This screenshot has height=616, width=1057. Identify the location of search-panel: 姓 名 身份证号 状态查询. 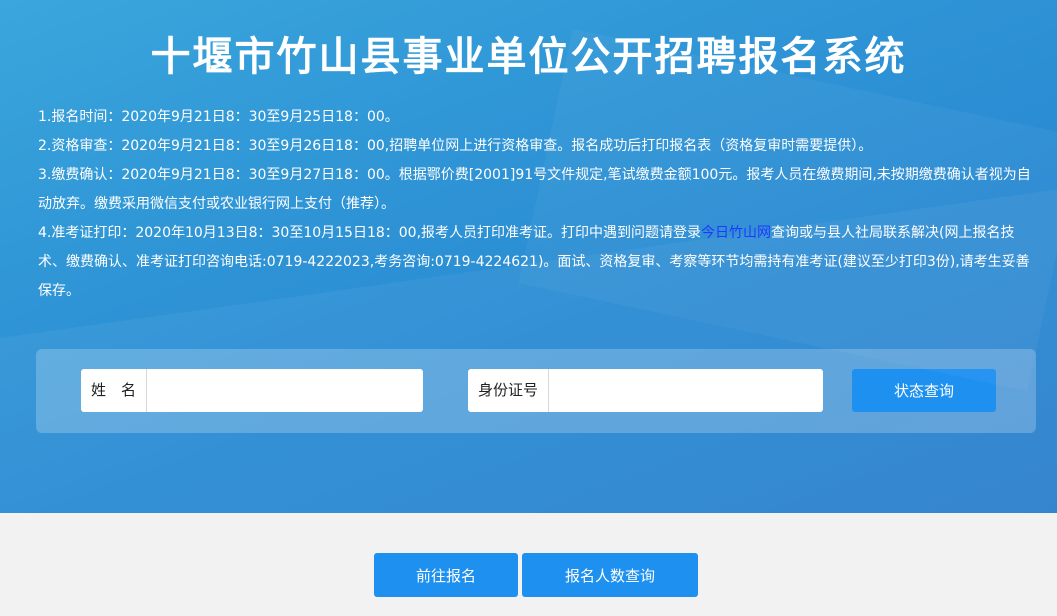
(536, 391).